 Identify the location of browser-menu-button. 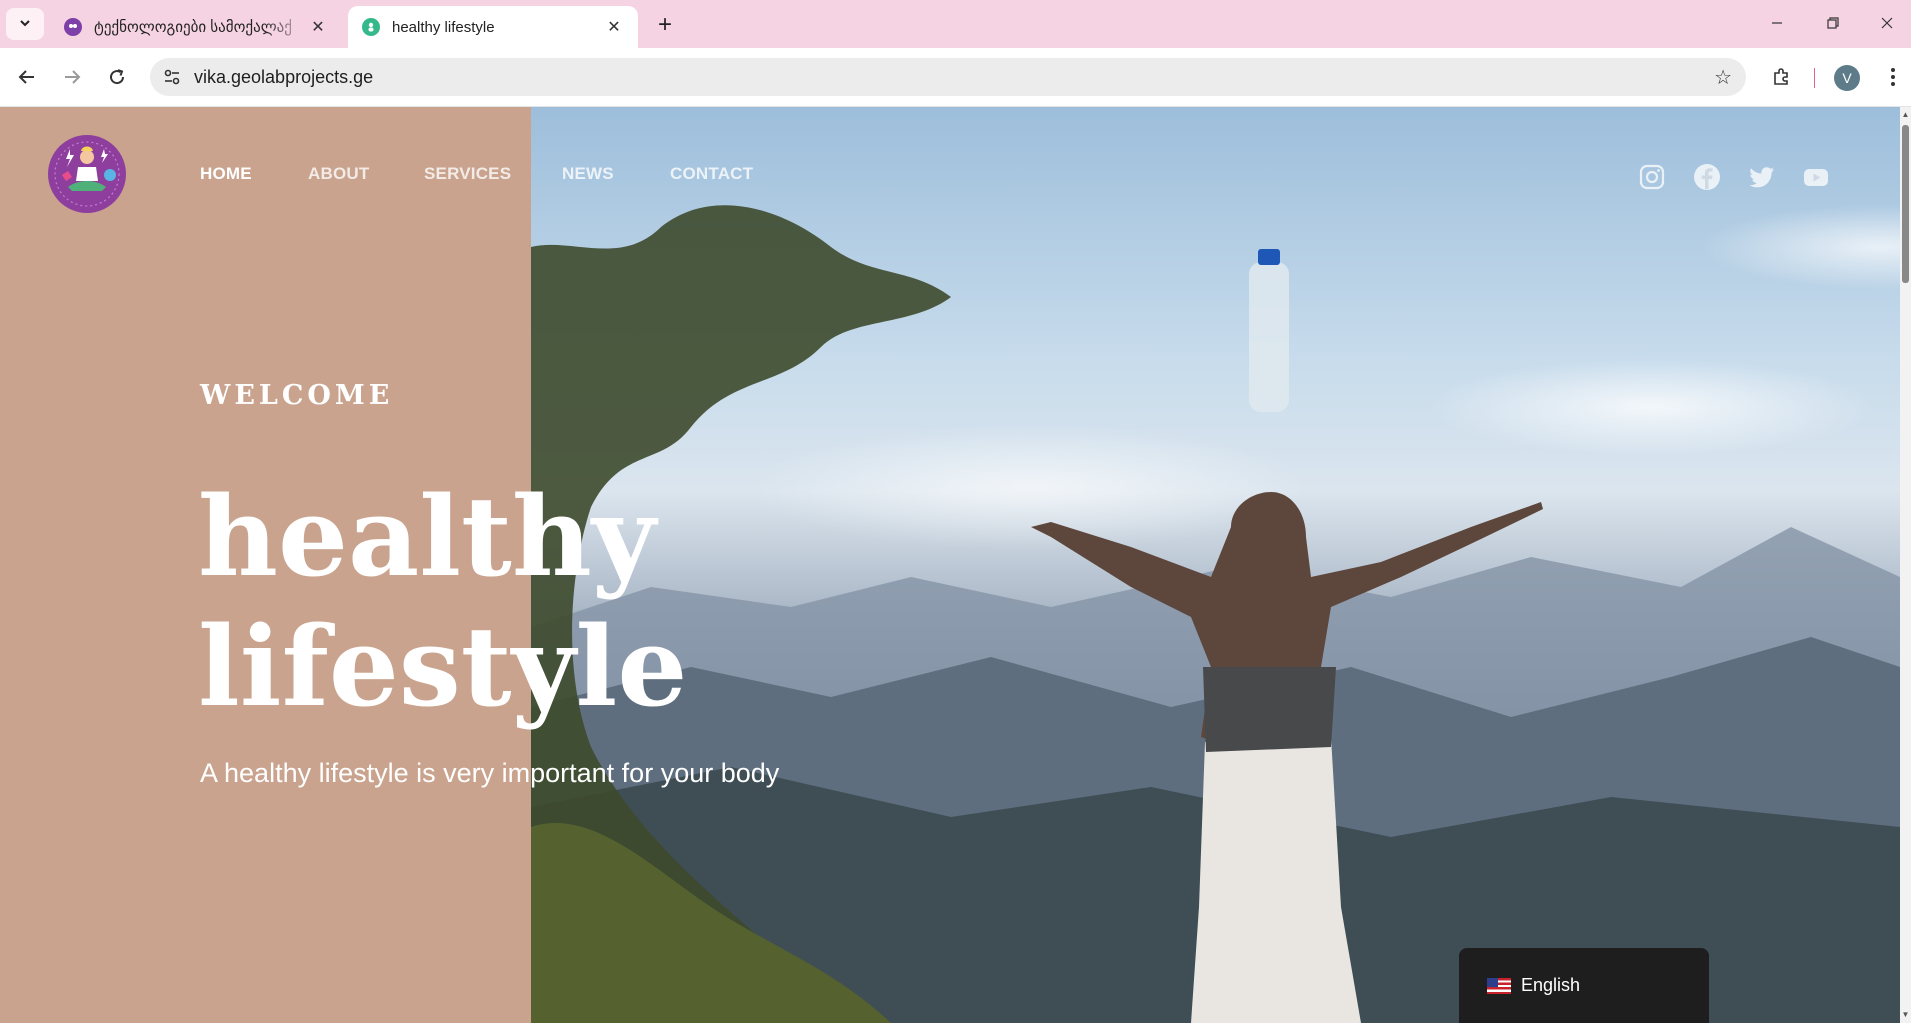
(1893, 77).